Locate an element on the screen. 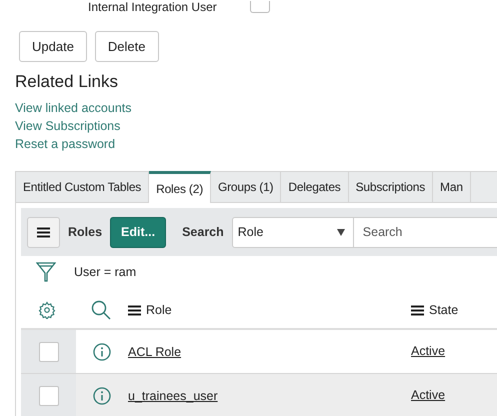 The height and width of the screenshot is (416, 497). form-button: Update is located at coordinates (53, 46).